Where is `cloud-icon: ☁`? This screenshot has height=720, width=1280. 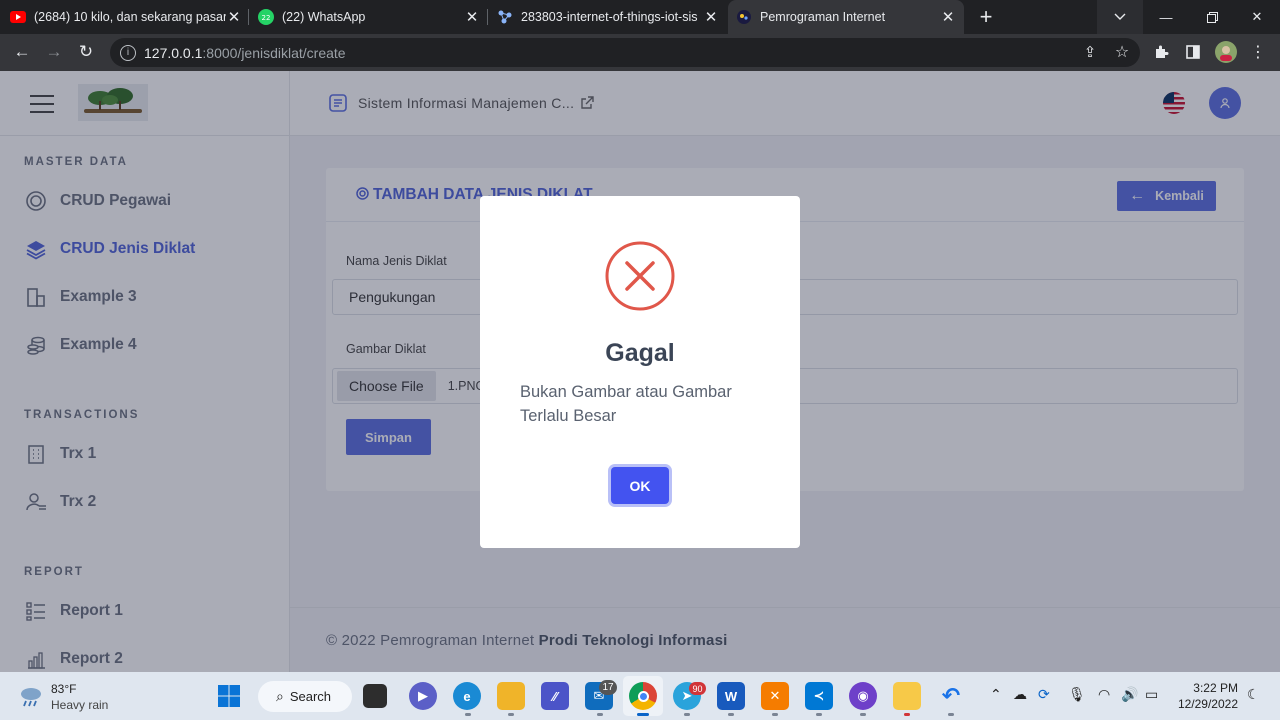 cloud-icon: ☁ is located at coordinates (1020, 694).